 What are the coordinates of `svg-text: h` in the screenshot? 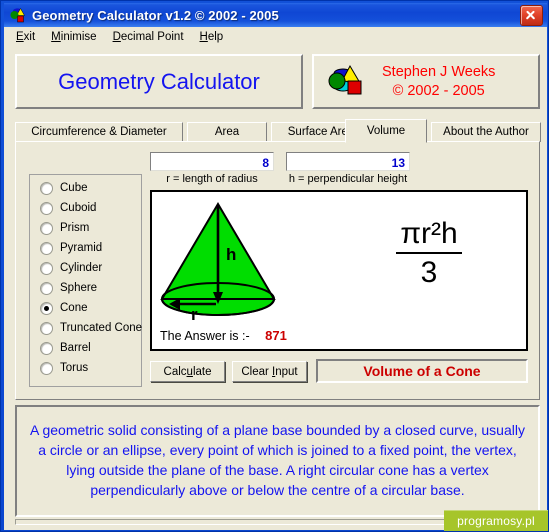 It's located at (231, 254).